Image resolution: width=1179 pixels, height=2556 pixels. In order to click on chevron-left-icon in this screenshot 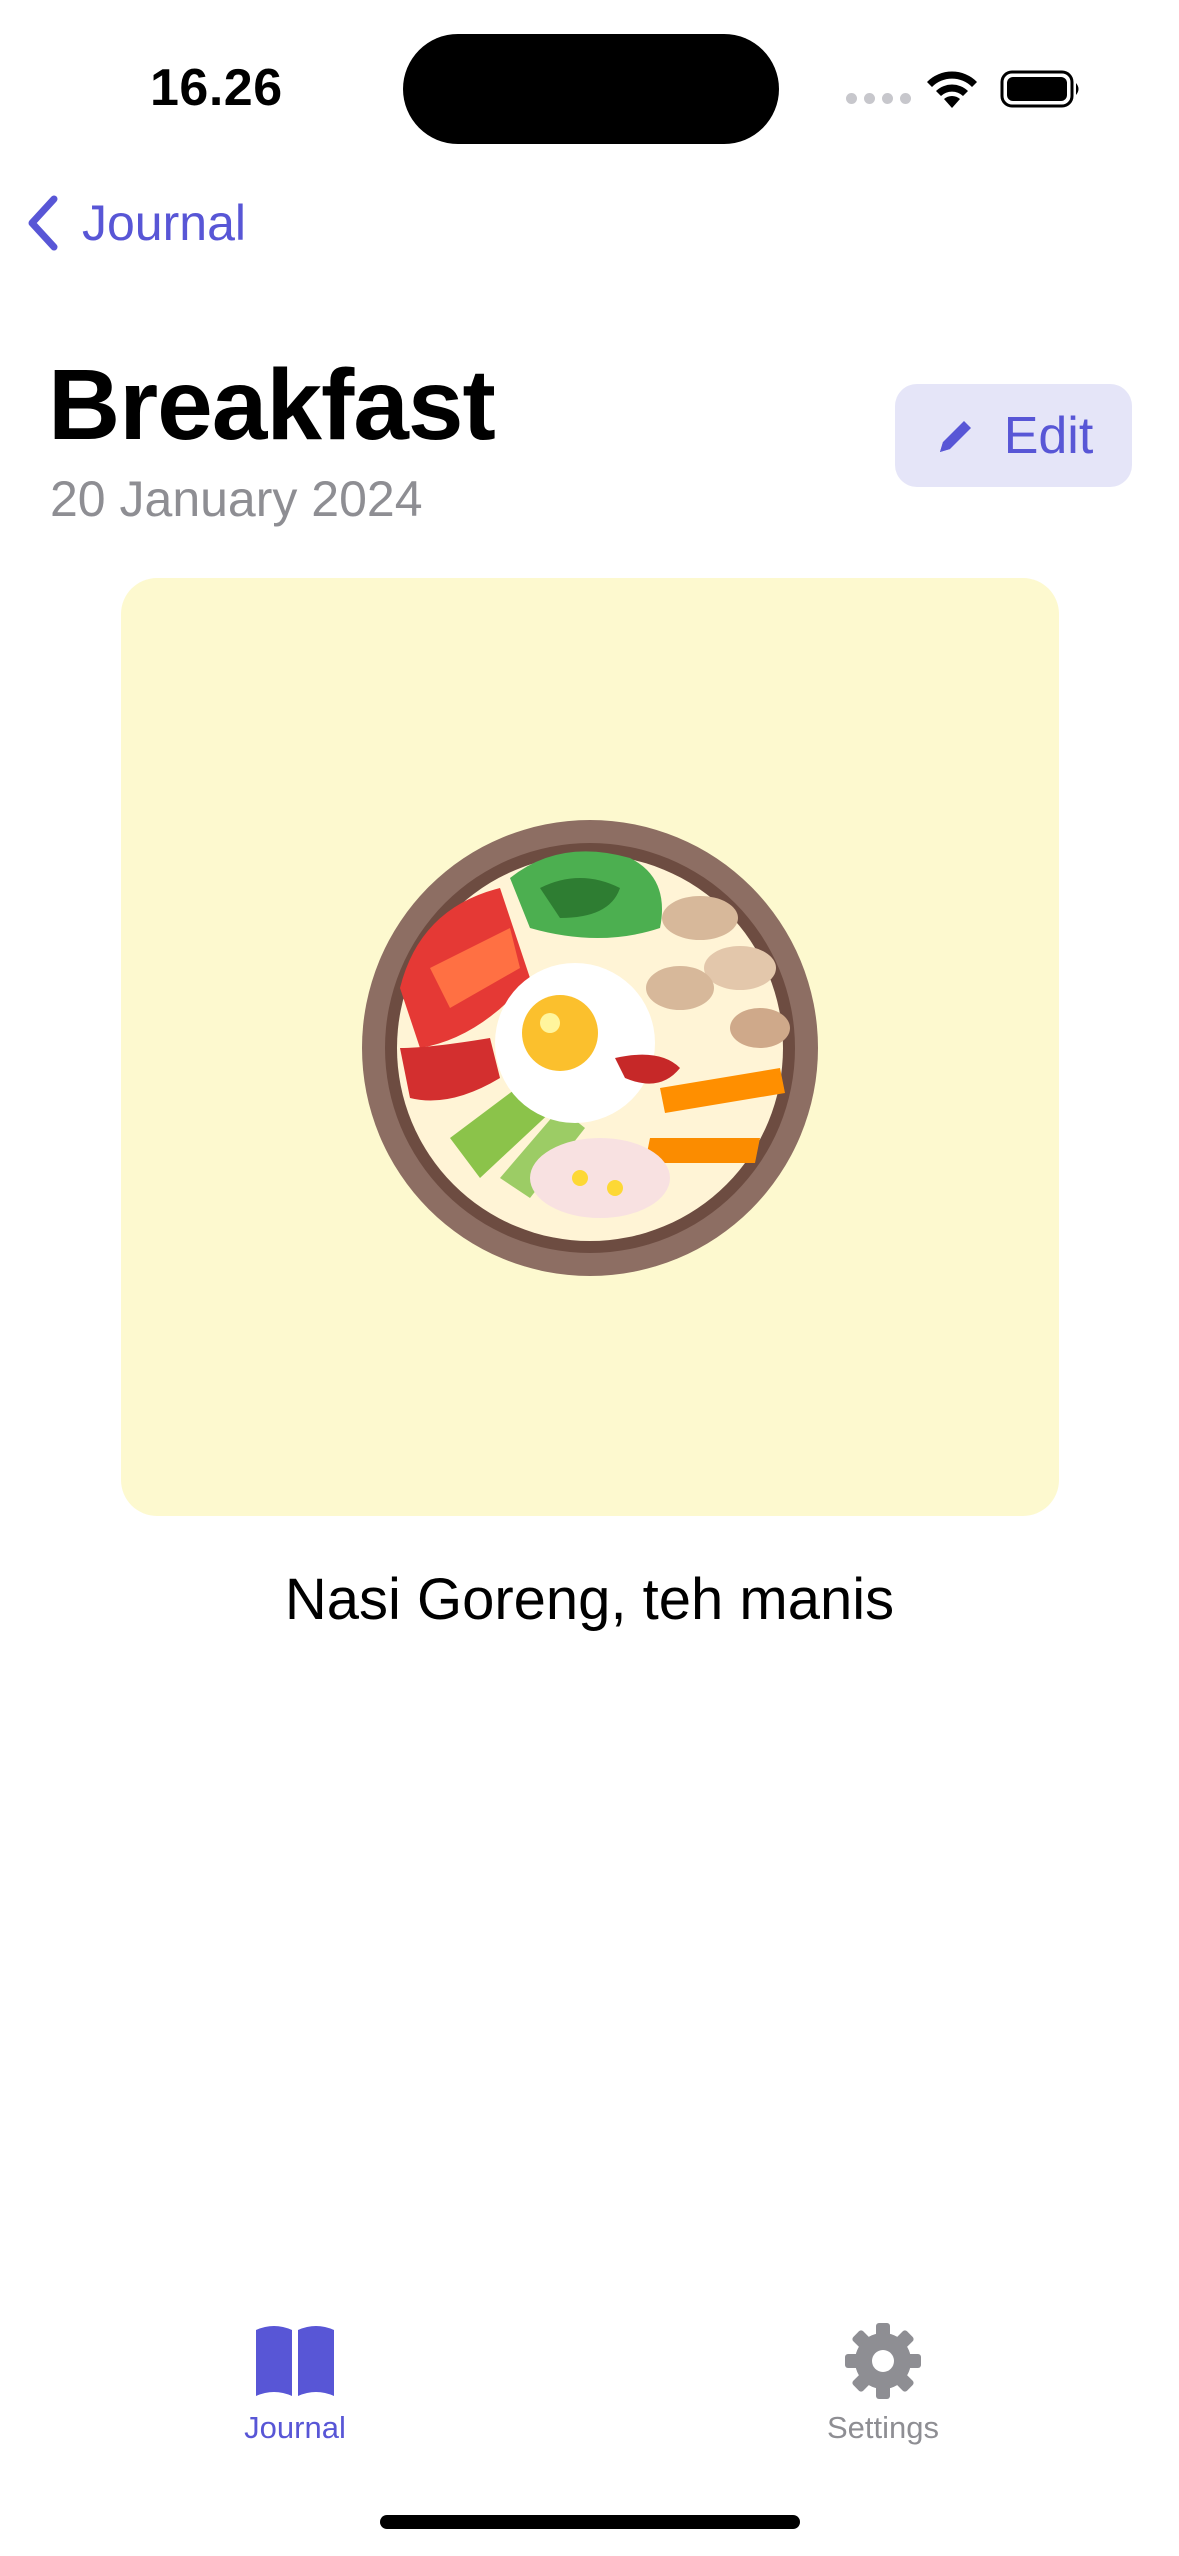, I will do `click(43, 223)`.